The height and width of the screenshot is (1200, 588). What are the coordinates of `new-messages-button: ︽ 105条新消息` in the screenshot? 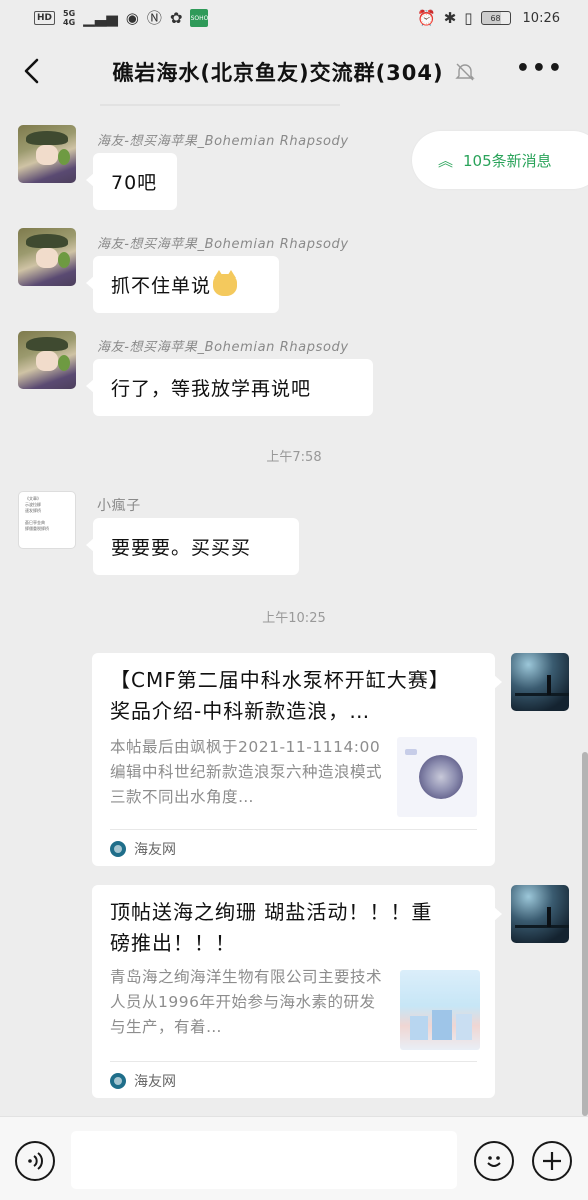 It's located at (500, 160).